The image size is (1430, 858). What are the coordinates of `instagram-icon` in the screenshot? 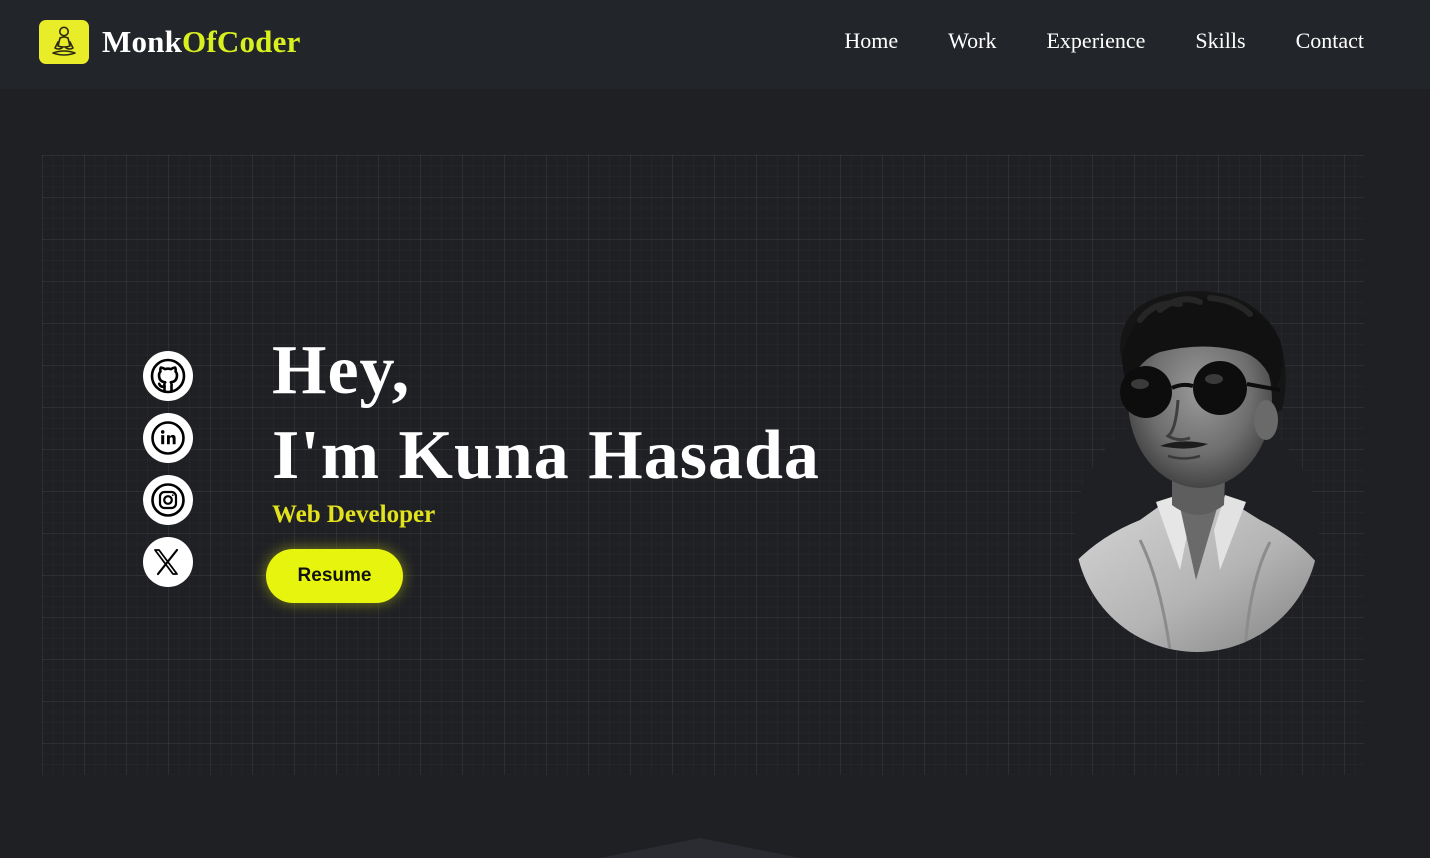 It's located at (168, 500).